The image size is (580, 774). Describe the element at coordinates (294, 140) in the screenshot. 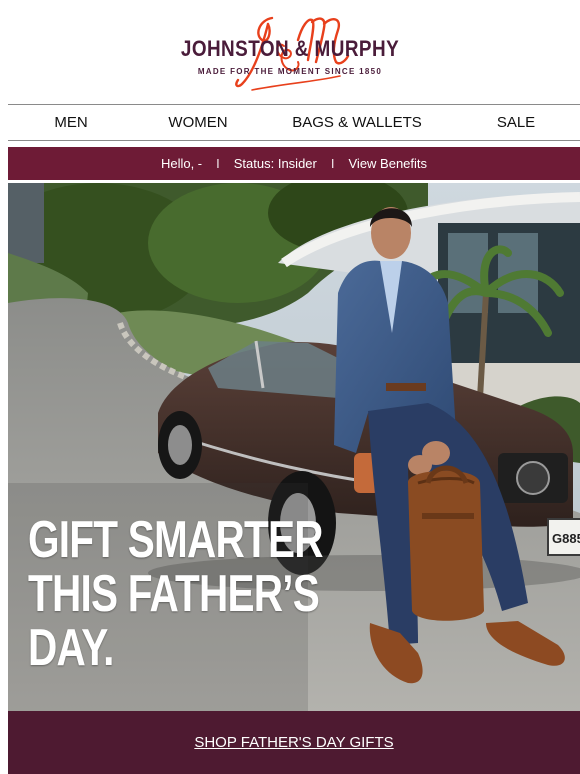

I see `nav-bottom-divider` at that location.